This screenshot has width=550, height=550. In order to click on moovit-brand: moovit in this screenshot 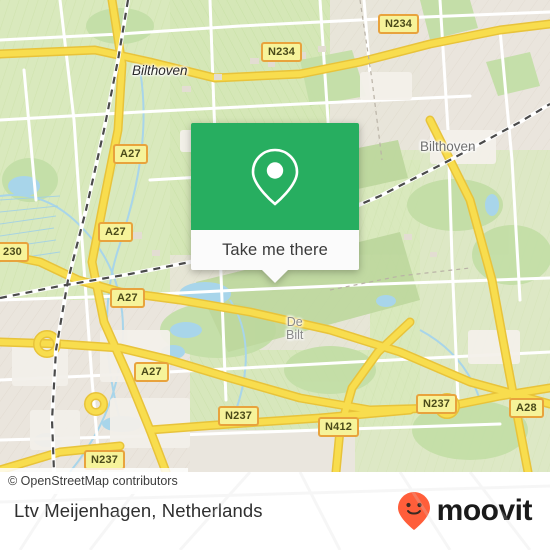, I will do `click(465, 511)`.